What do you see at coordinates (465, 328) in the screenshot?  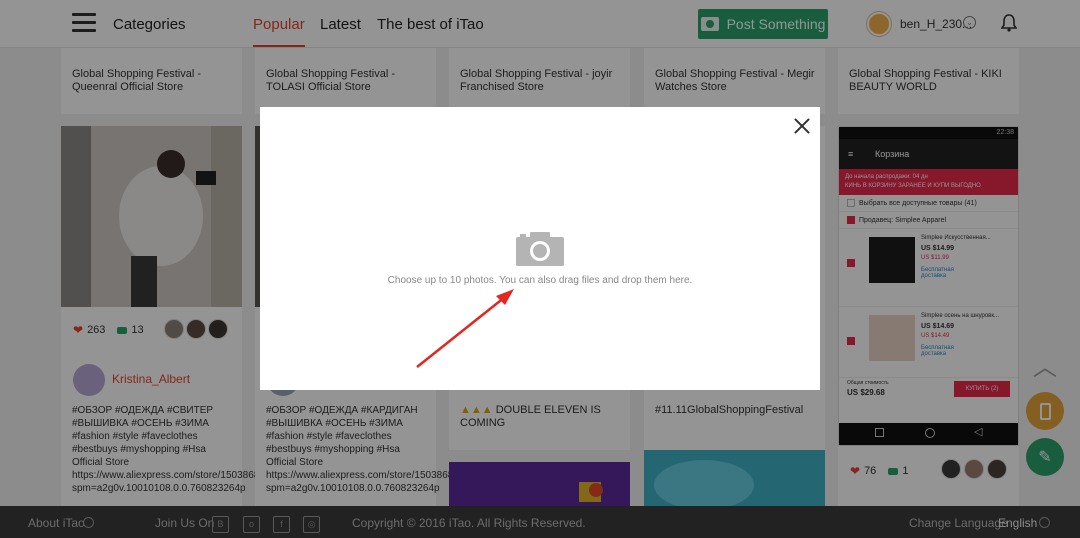 I see `annotation-arrow` at bounding box center [465, 328].